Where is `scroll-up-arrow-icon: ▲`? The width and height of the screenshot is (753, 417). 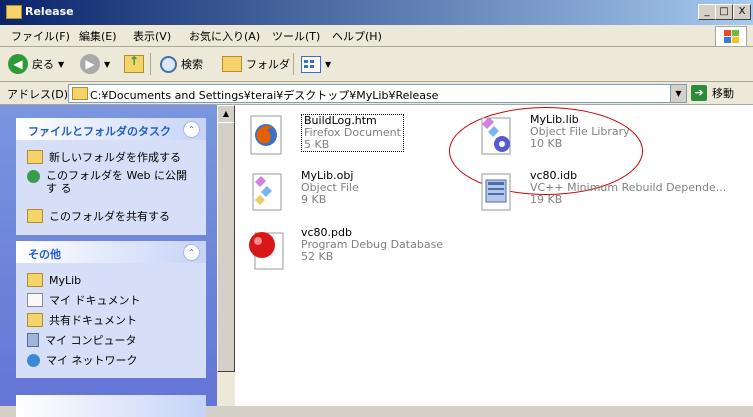 scroll-up-arrow-icon: ▲ is located at coordinates (226, 114).